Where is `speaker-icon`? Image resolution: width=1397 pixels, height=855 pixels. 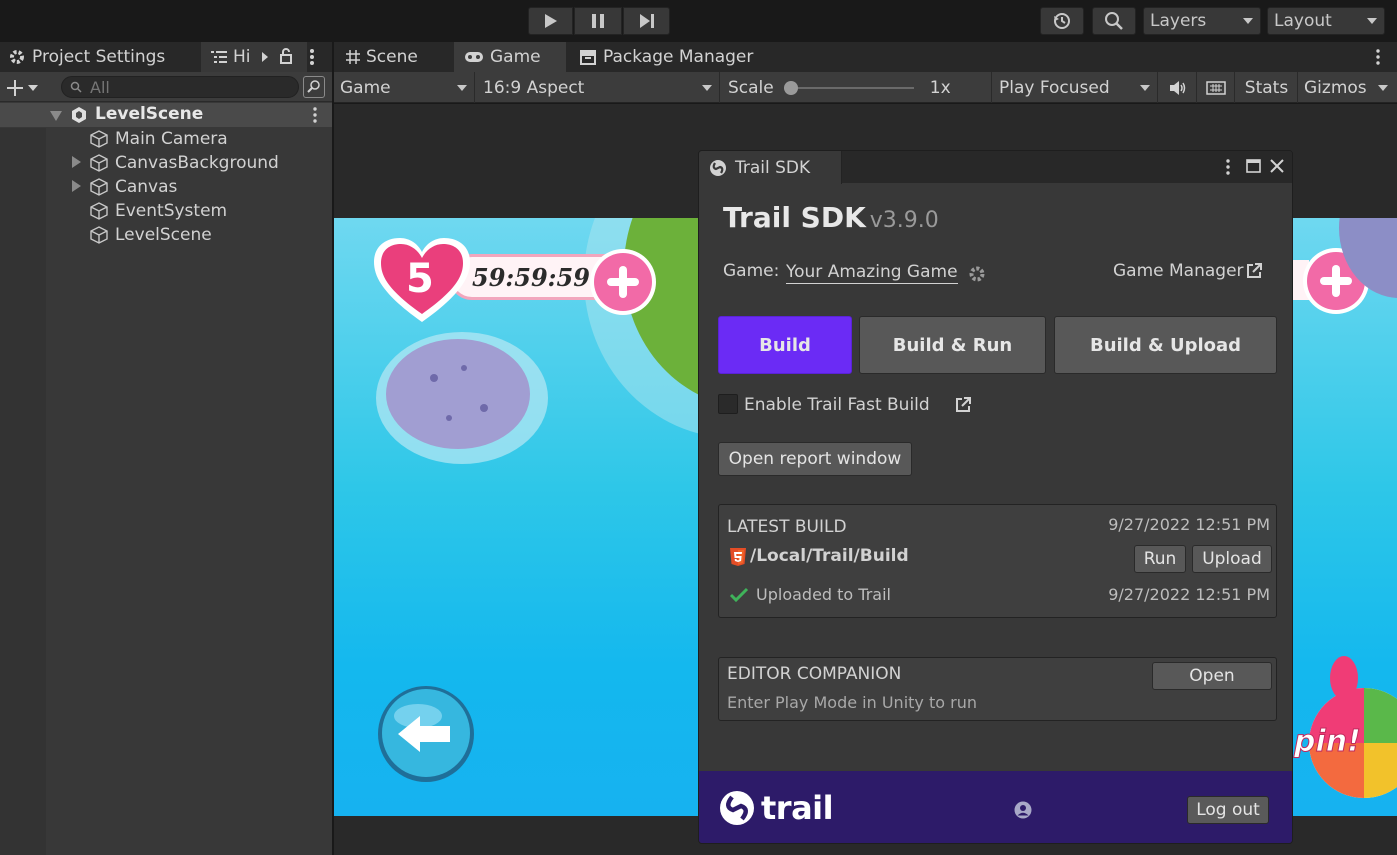 speaker-icon is located at coordinates (1177, 87).